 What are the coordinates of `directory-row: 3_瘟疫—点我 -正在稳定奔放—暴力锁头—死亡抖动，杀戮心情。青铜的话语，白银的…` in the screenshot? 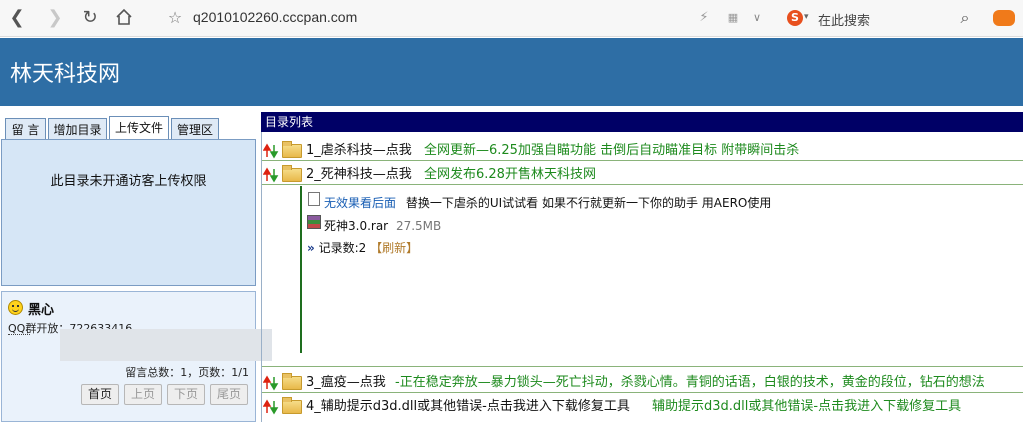 It's located at (643, 383).